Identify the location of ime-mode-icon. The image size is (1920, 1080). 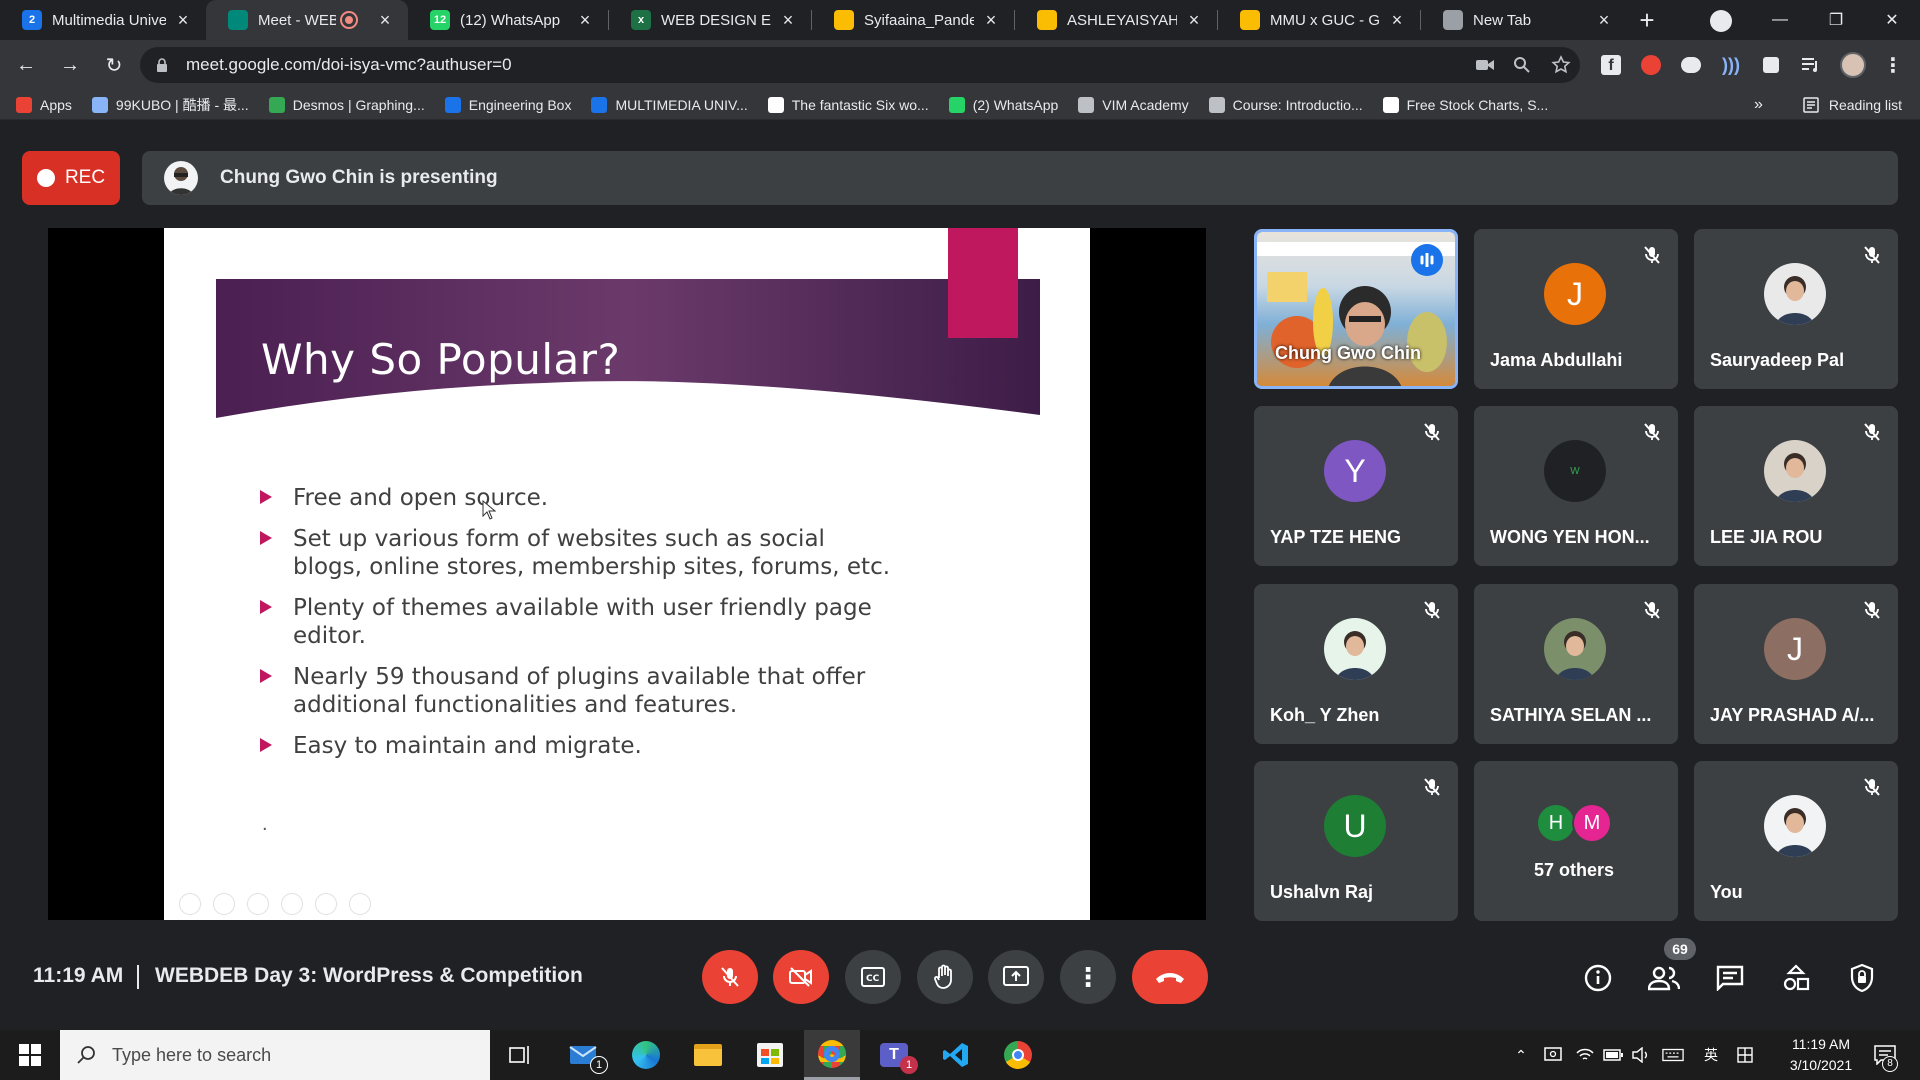
(1745, 1055).